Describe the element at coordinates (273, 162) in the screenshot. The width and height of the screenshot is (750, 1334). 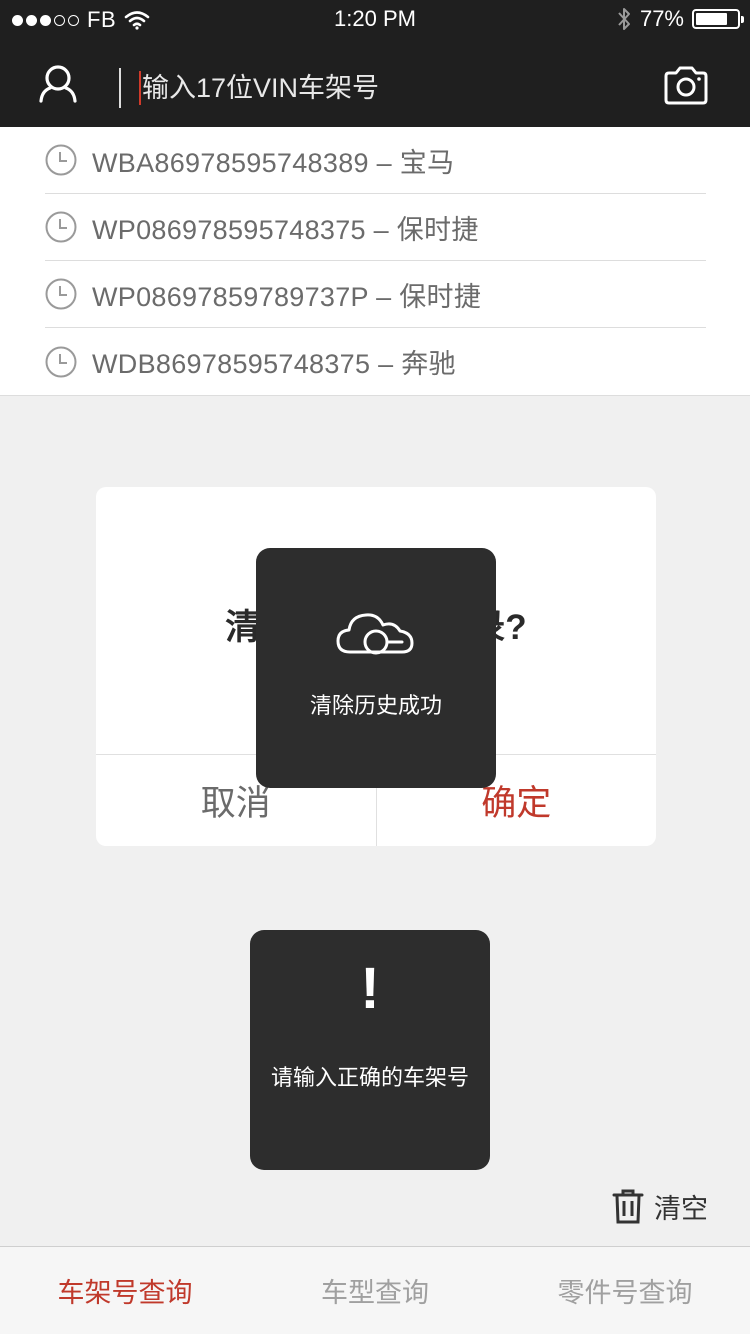
I see `history-item-label: WBA86978595748389 – 宝马` at that location.